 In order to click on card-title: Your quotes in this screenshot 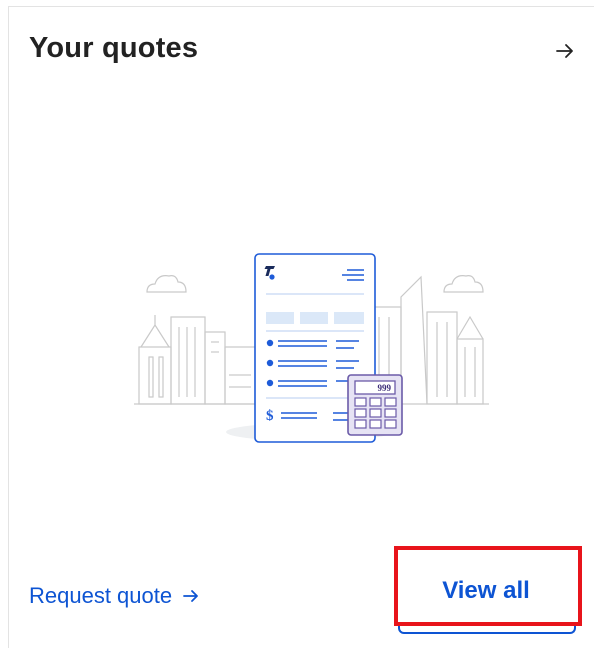, I will do `click(114, 48)`.